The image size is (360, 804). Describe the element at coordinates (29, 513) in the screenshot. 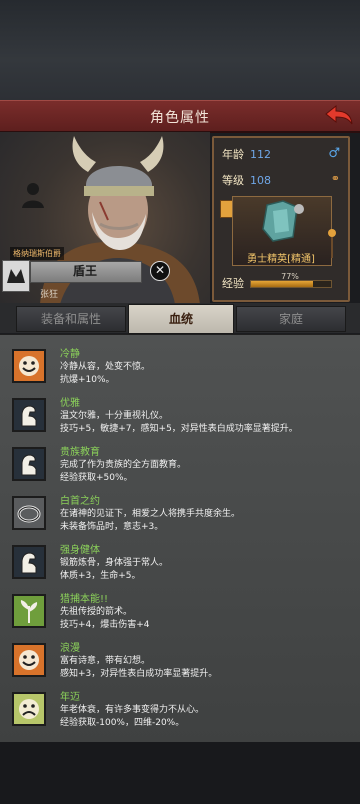

I see `ring-icon` at that location.